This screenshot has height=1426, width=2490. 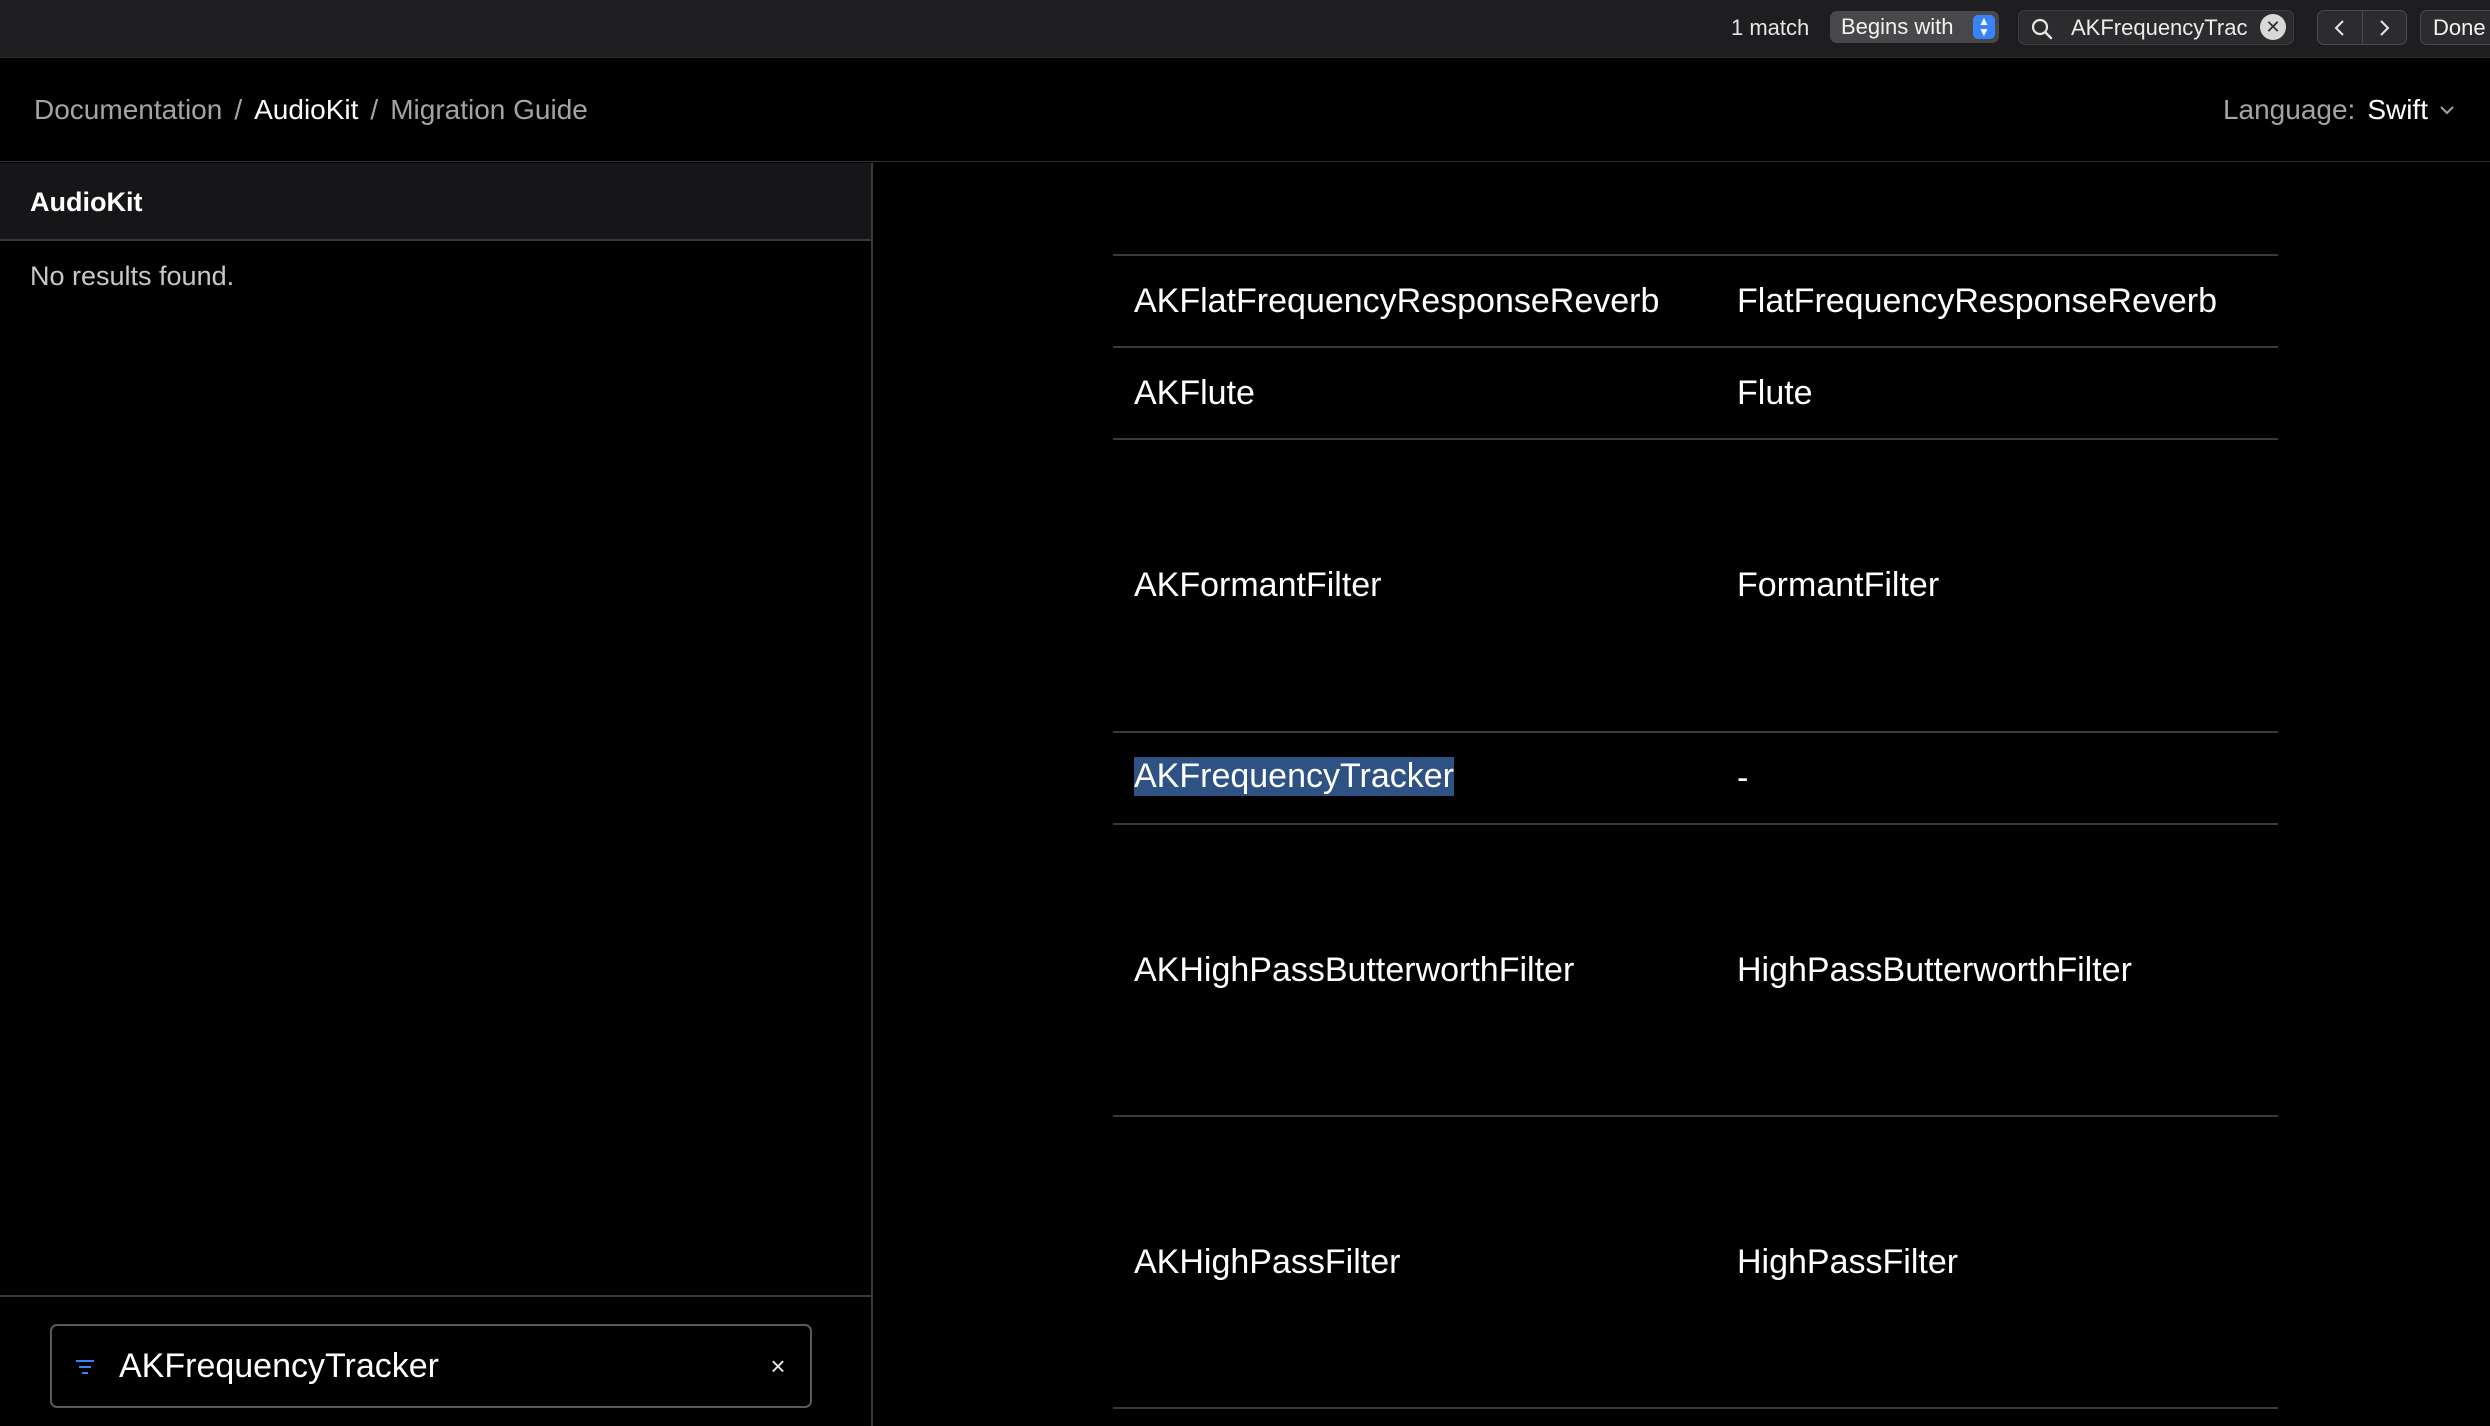 What do you see at coordinates (1258, 585) in the screenshot?
I see `old-symbol-cell: AKFormantFilter` at bounding box center [1258, 585].